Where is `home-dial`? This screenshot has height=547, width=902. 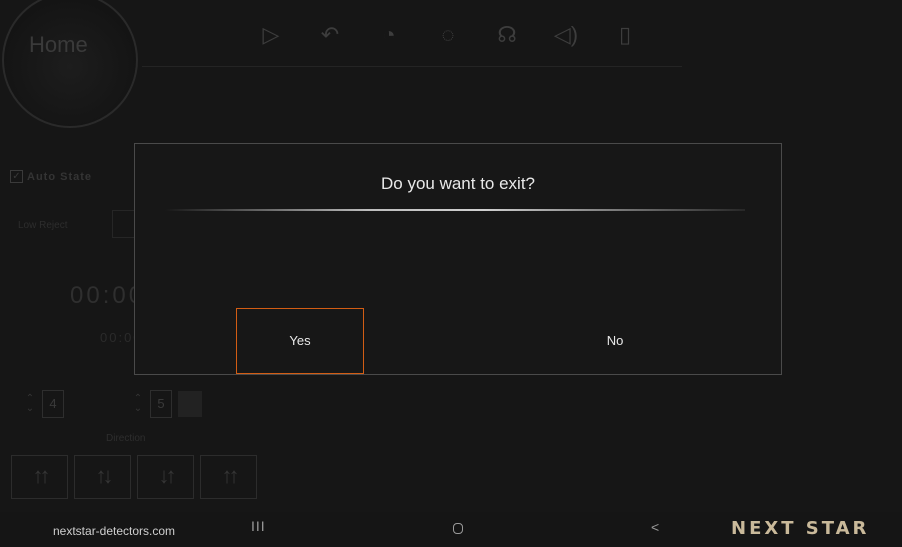
home-dial is located at coordinates (70, 64).